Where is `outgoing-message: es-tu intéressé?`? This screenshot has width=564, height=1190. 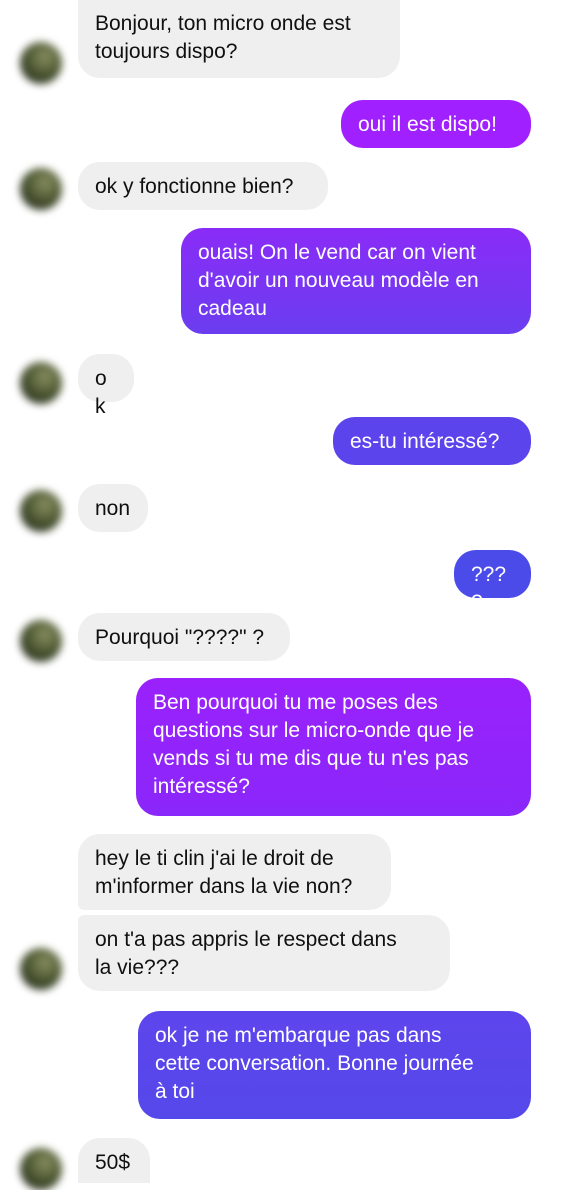
outgoing-message: es-tu intéressé? is located at coordinates (432, 441).